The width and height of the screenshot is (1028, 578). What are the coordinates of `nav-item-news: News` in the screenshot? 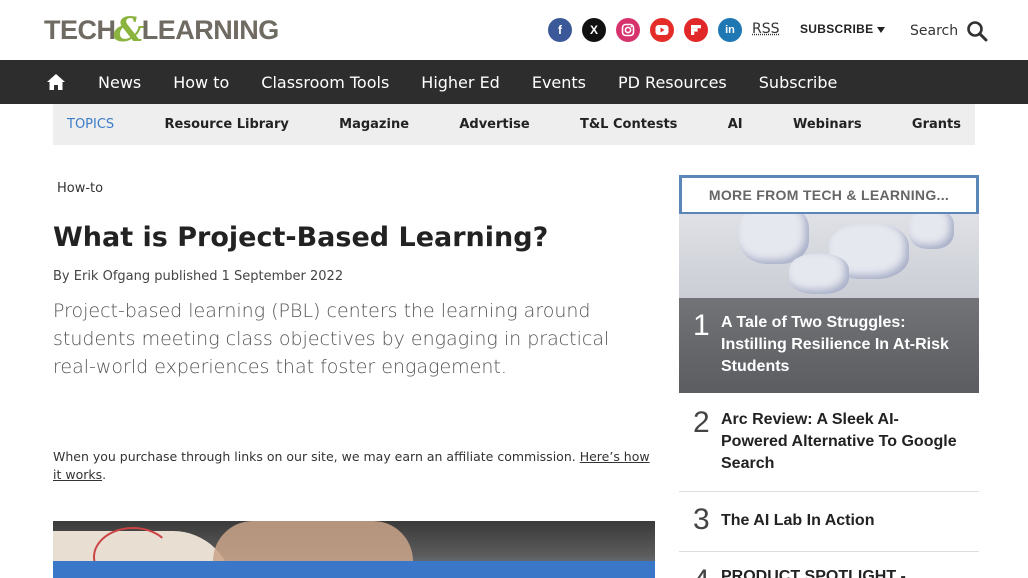 It's located at (119, 82).